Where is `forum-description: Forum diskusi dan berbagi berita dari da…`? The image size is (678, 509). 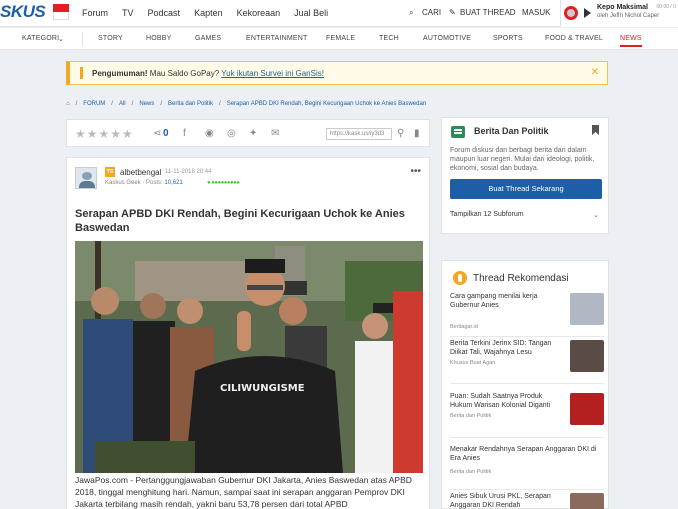 forum-description: Forum diskusi dan berbagi berita dari da… is located at coordinates (522, 159).